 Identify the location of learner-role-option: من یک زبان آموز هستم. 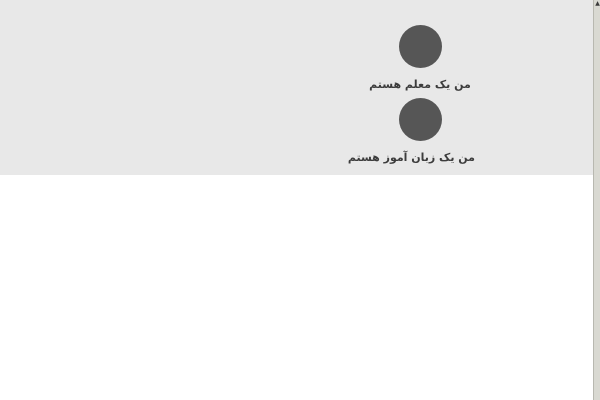
(411, 133).